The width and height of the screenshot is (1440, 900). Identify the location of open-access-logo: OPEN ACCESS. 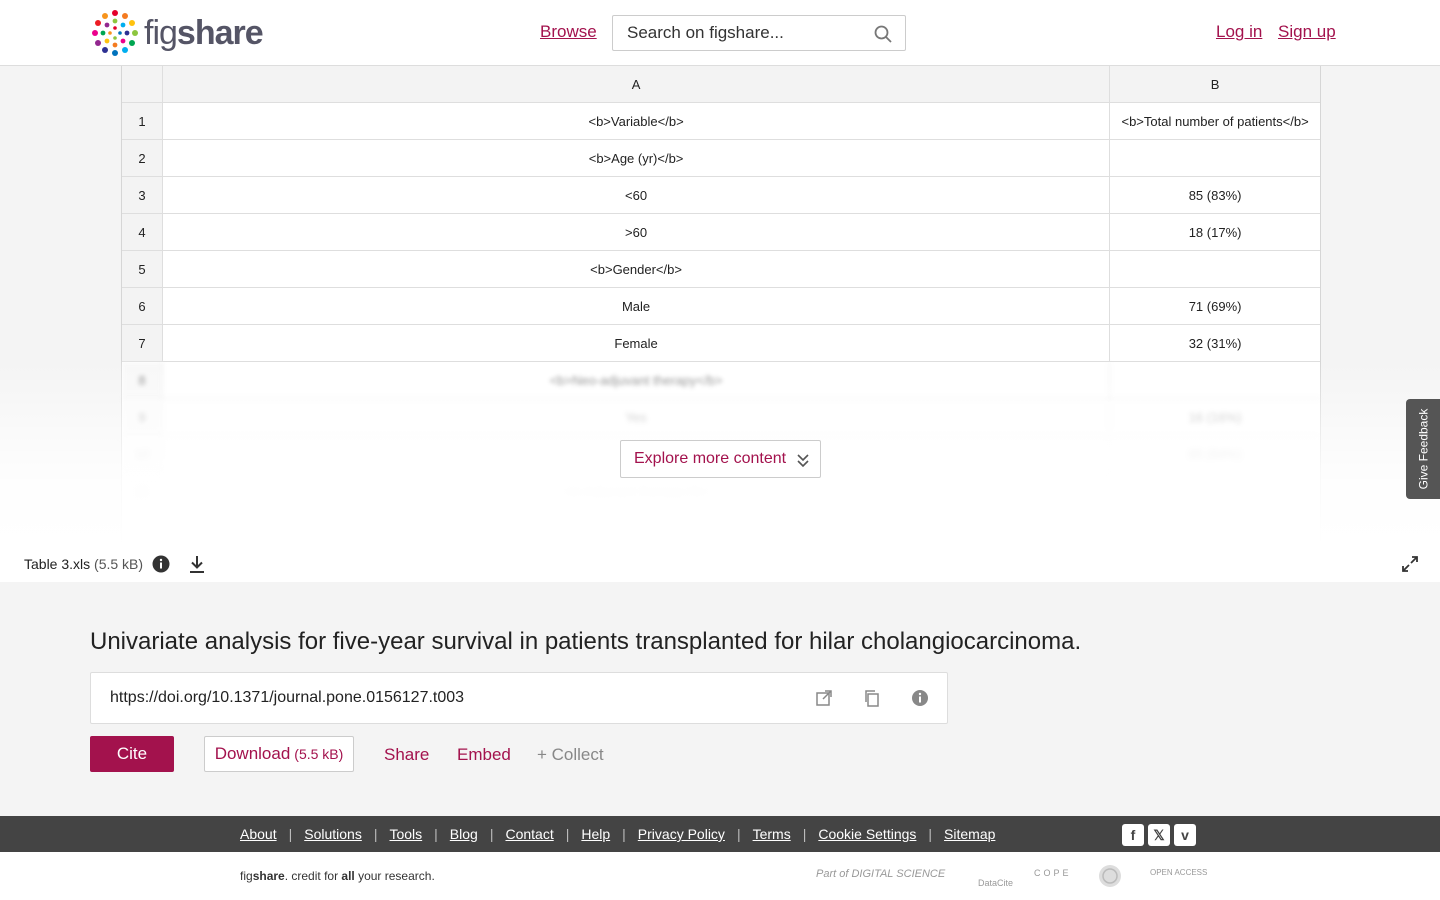
(1178, 872).